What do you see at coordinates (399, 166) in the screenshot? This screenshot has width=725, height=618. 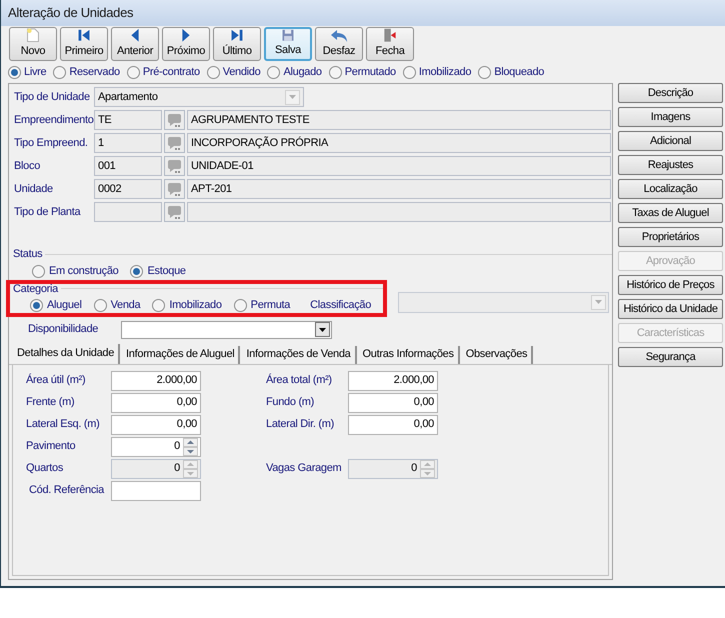 I see `description-field: UNIDADE-01` at bounding box center [399, 166].